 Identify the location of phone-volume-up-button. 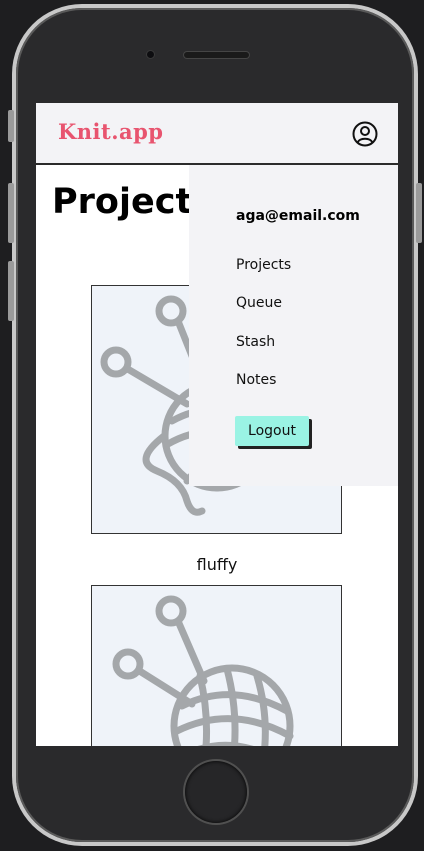
(11, 213).